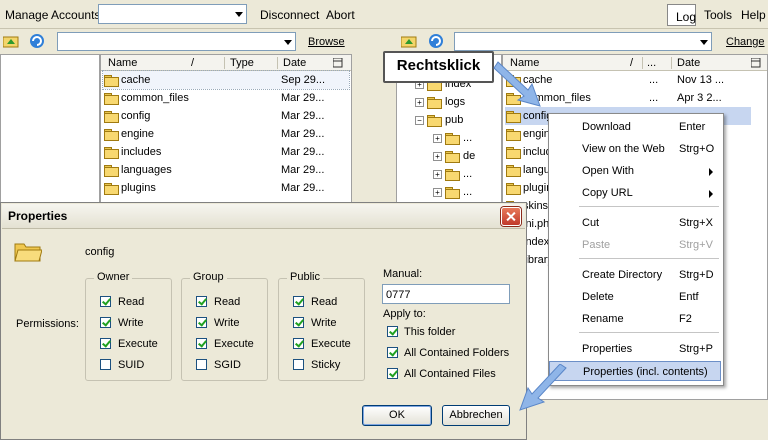 This screenshot has width=768, height=440. Describe the element at coordinates (105, 364) in the screenshot. I see `suid-checkbox` at that location.